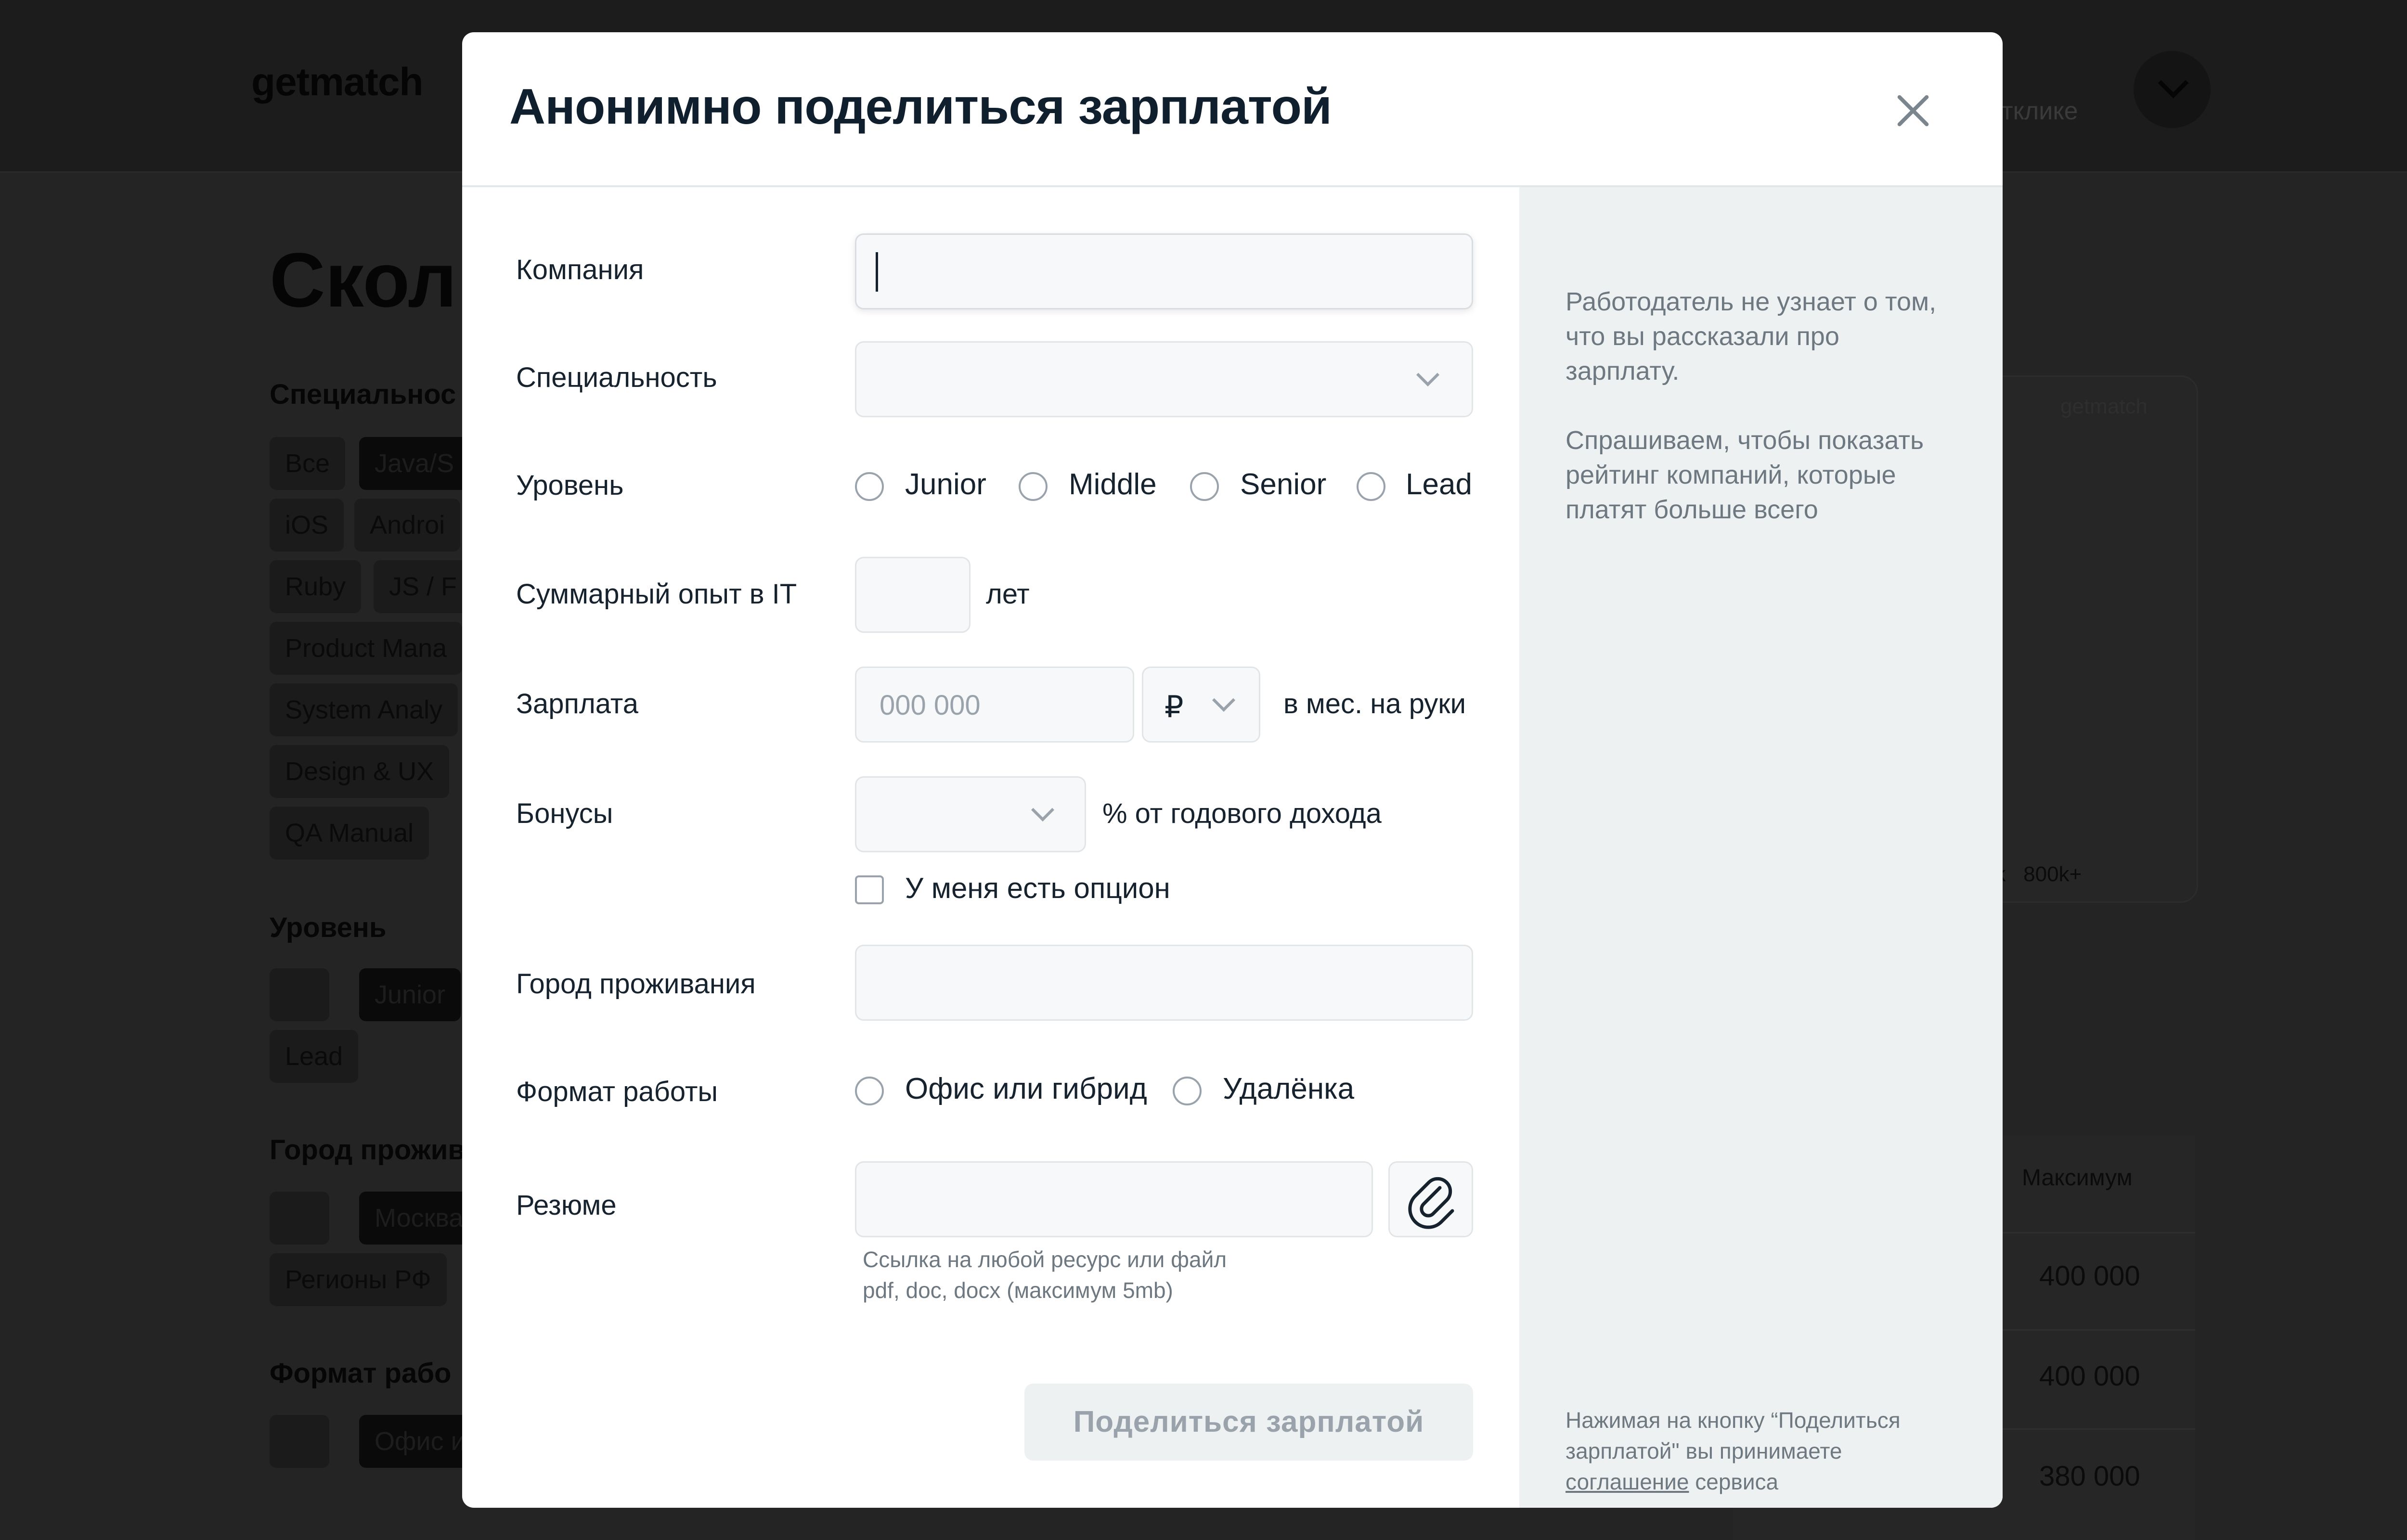 This screenshot has width=2407, height=1540. I want to click on company-label: Компания, so click(580, 269).